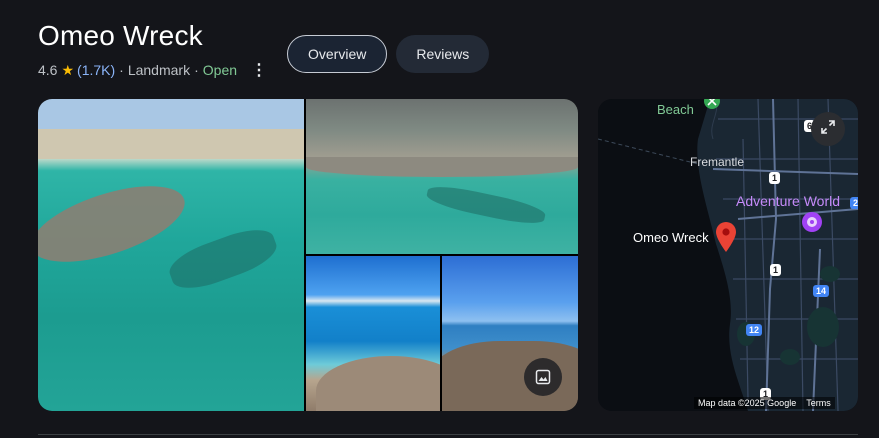 The image size is (879, 438). Describe the element at coordinates (448, 434) in the screenshot. I see `section-divider` at that location.